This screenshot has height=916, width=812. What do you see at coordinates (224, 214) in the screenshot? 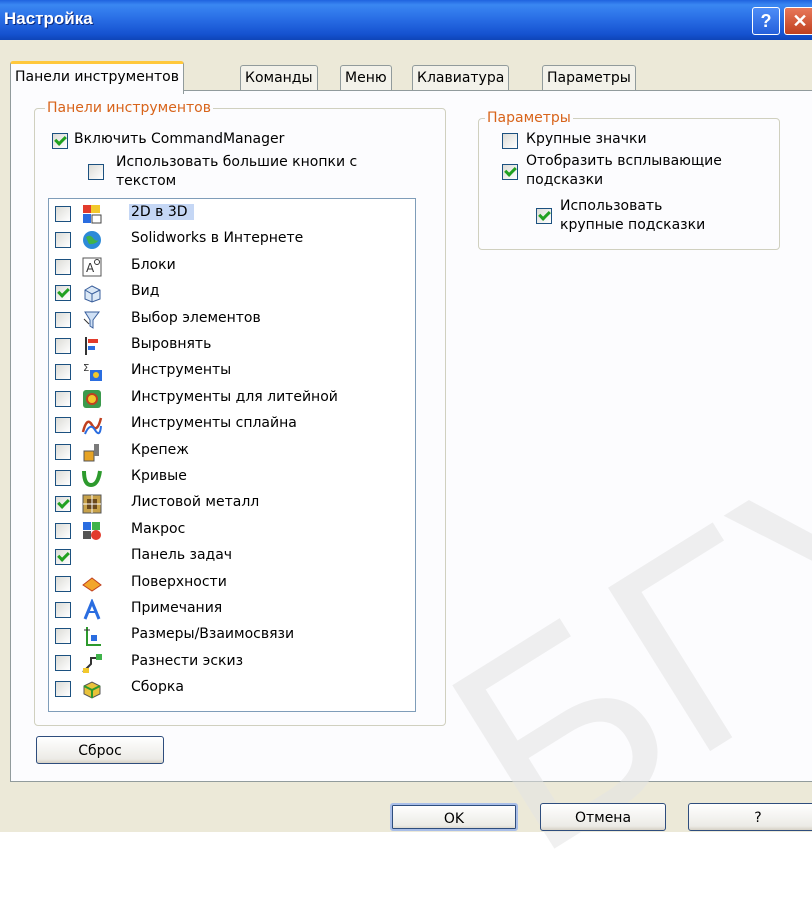
I see `list-item: 2D в 3D` at bounding box center [224, 214].